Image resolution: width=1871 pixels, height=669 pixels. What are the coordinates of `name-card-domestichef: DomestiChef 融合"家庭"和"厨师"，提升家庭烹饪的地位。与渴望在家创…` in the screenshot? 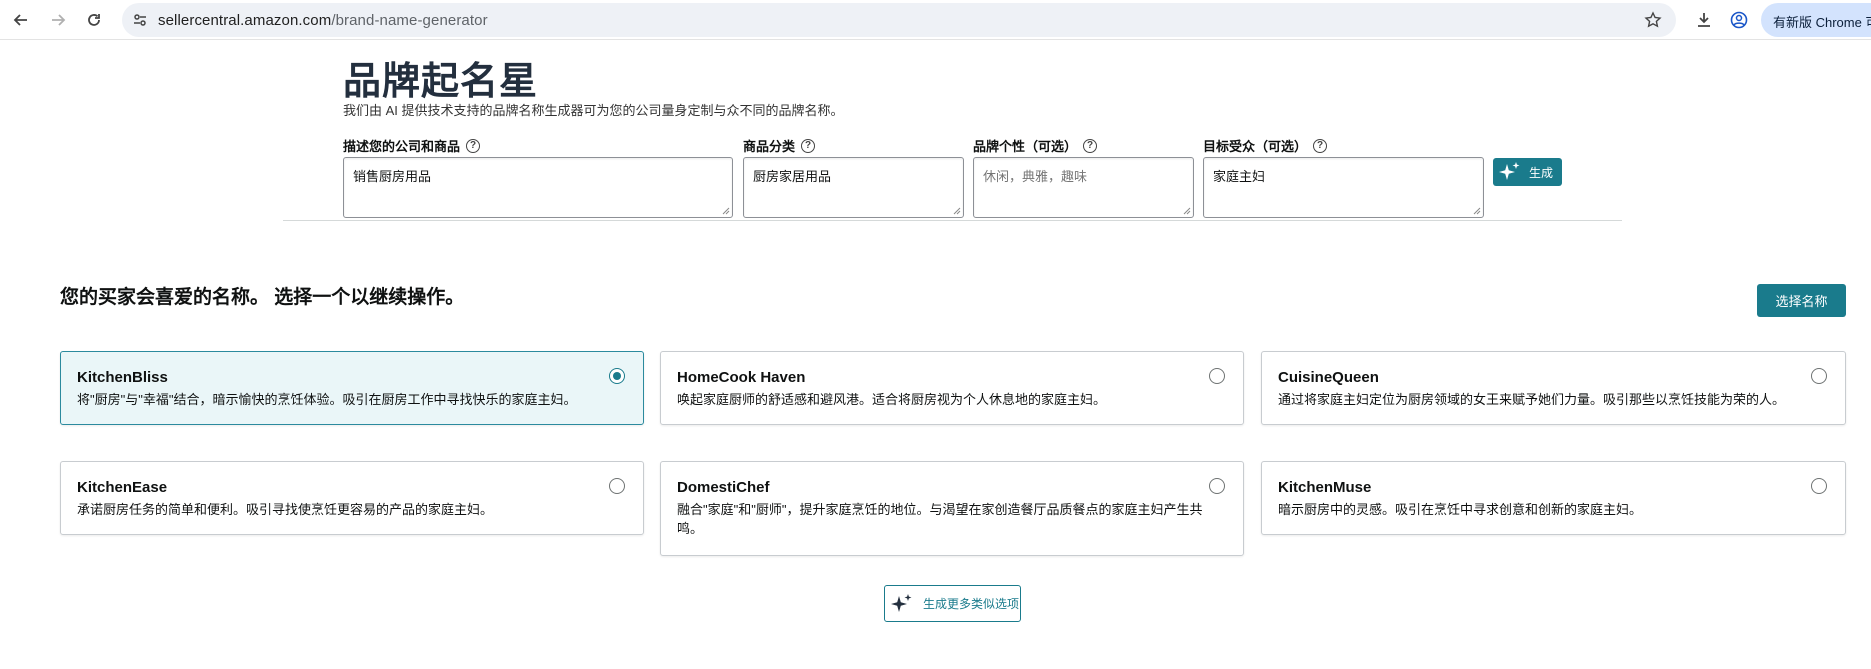 It's located at (952, 508).